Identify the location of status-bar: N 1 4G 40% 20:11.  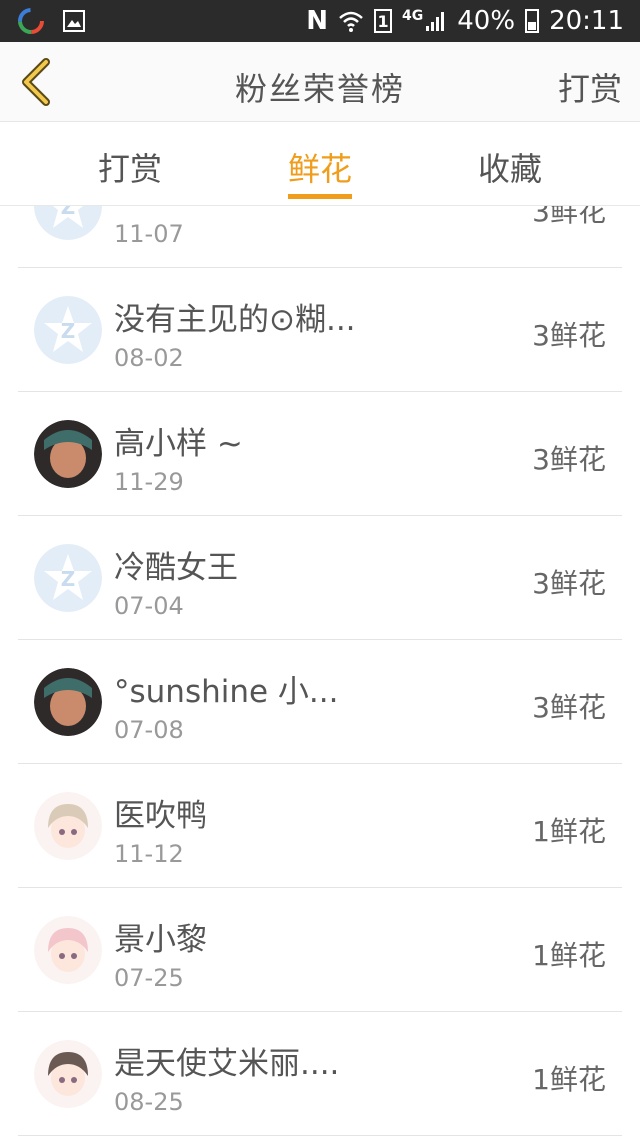
(320, 21).